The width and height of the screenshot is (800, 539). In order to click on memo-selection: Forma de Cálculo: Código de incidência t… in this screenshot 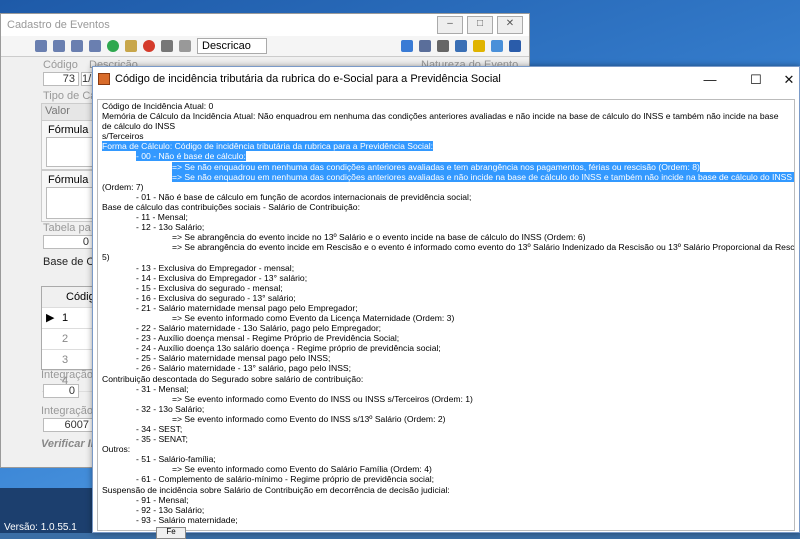, I will do `click(268, 146)`.